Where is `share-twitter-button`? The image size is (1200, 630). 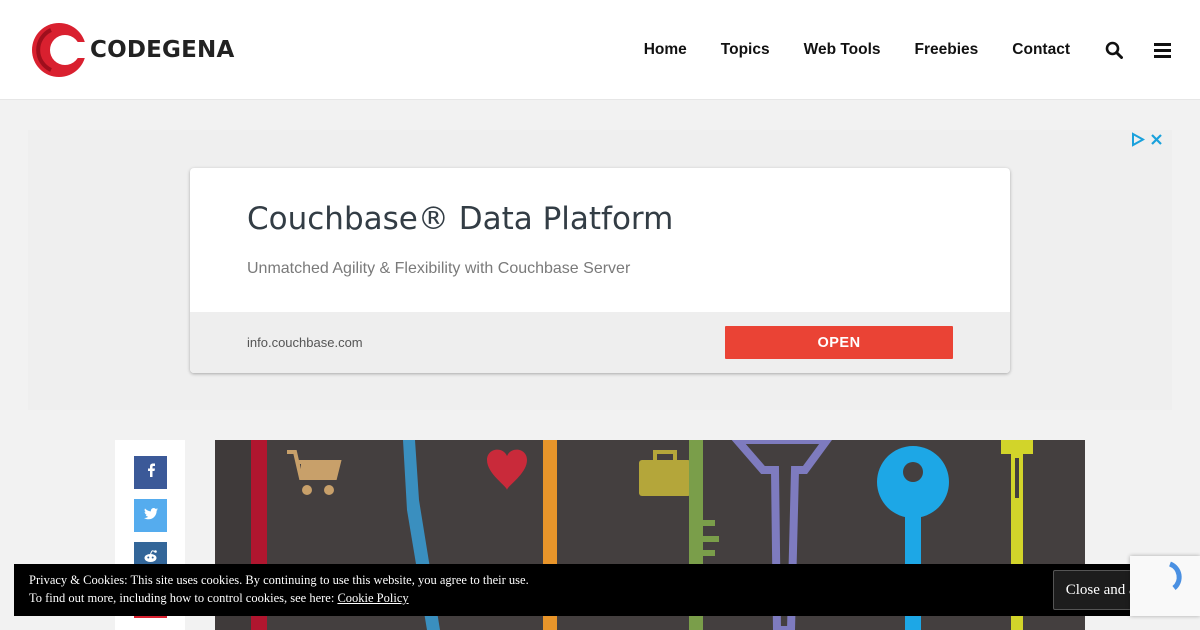 share-twitter-button is located at coordinates (150, 515).